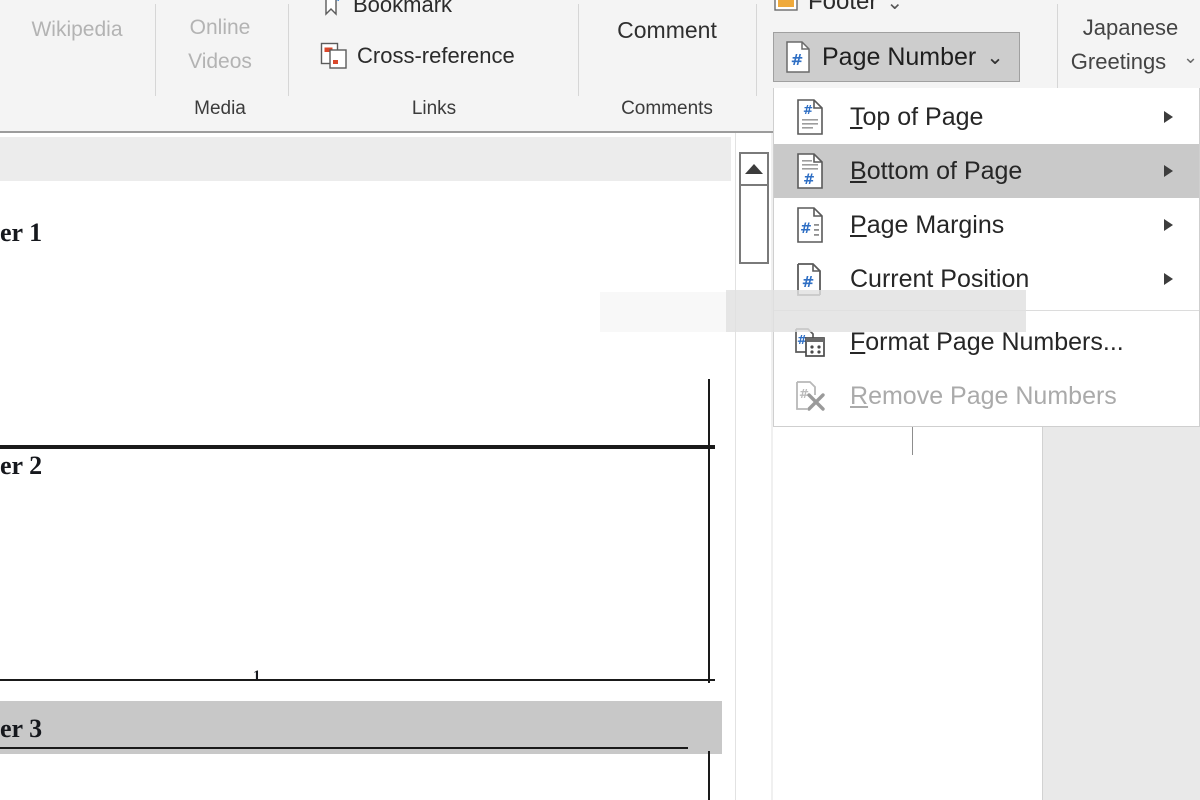 The width and height of the screenshot is (1200, 800). What do you see at coordinates (667, 108) in the screenshot?
I see `ribbon-group-label-comments: Comments` at bounding box center [667, 108].